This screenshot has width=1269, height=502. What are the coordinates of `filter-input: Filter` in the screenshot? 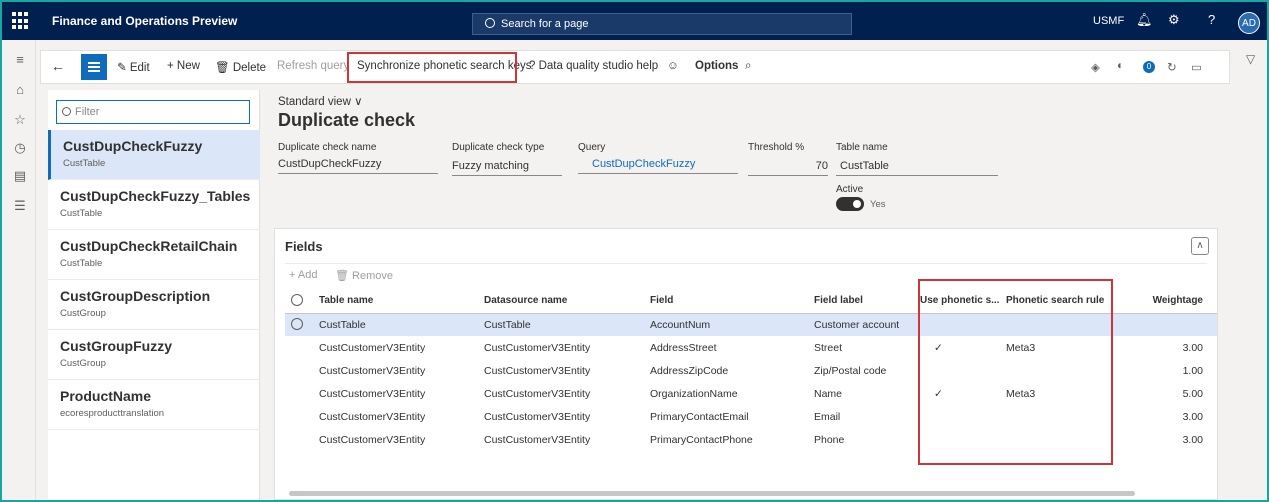 It's located at (153, 112).